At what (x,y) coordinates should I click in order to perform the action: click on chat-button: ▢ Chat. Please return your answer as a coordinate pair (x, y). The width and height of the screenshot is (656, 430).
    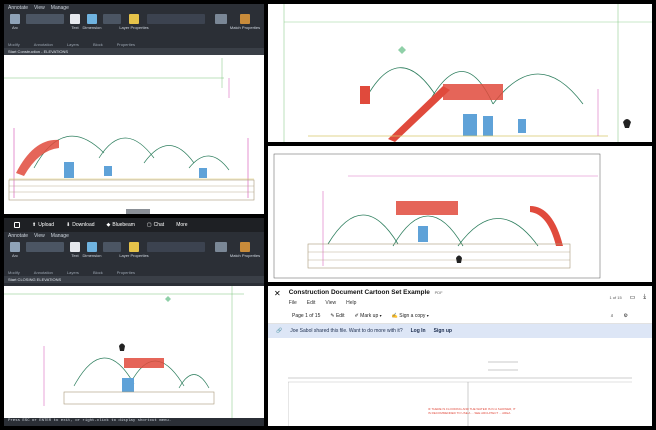
    Looking at the image, I should click on (155, 225).